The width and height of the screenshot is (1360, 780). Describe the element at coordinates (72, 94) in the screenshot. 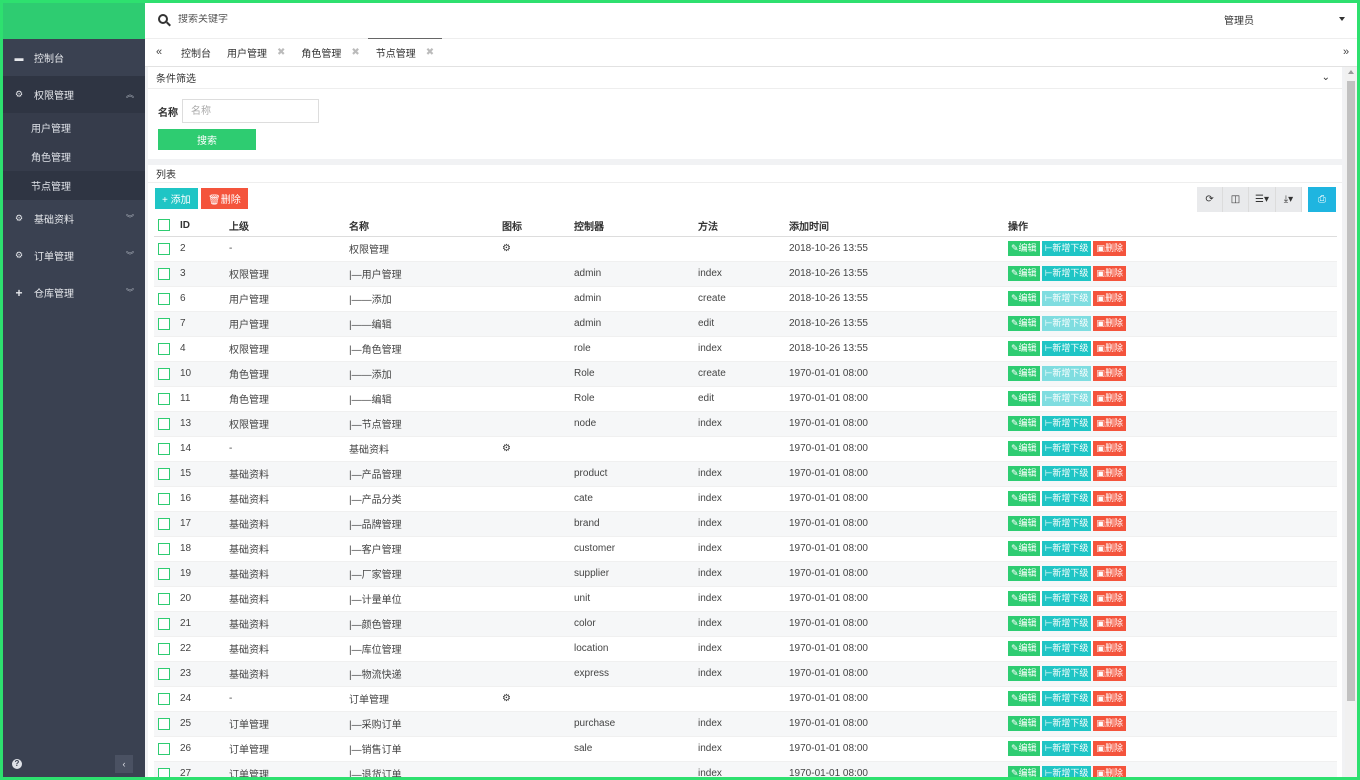

I see `sidebar-item-permissions: ⚙ 权限管理 ︽` at that location.